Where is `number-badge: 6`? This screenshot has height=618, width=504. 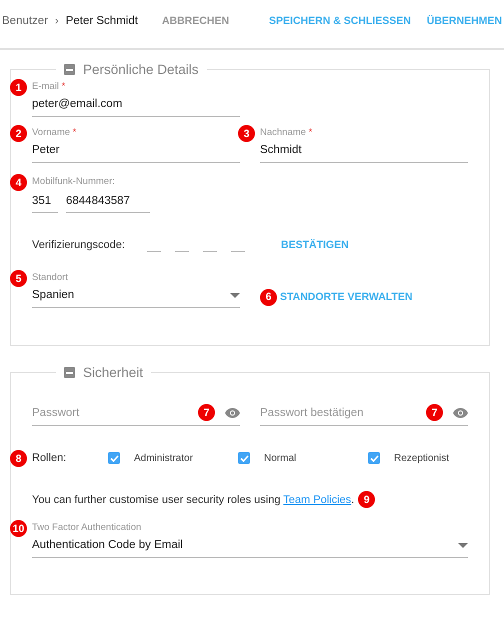 number-badge: 6 is located at coordinates (268, 297).